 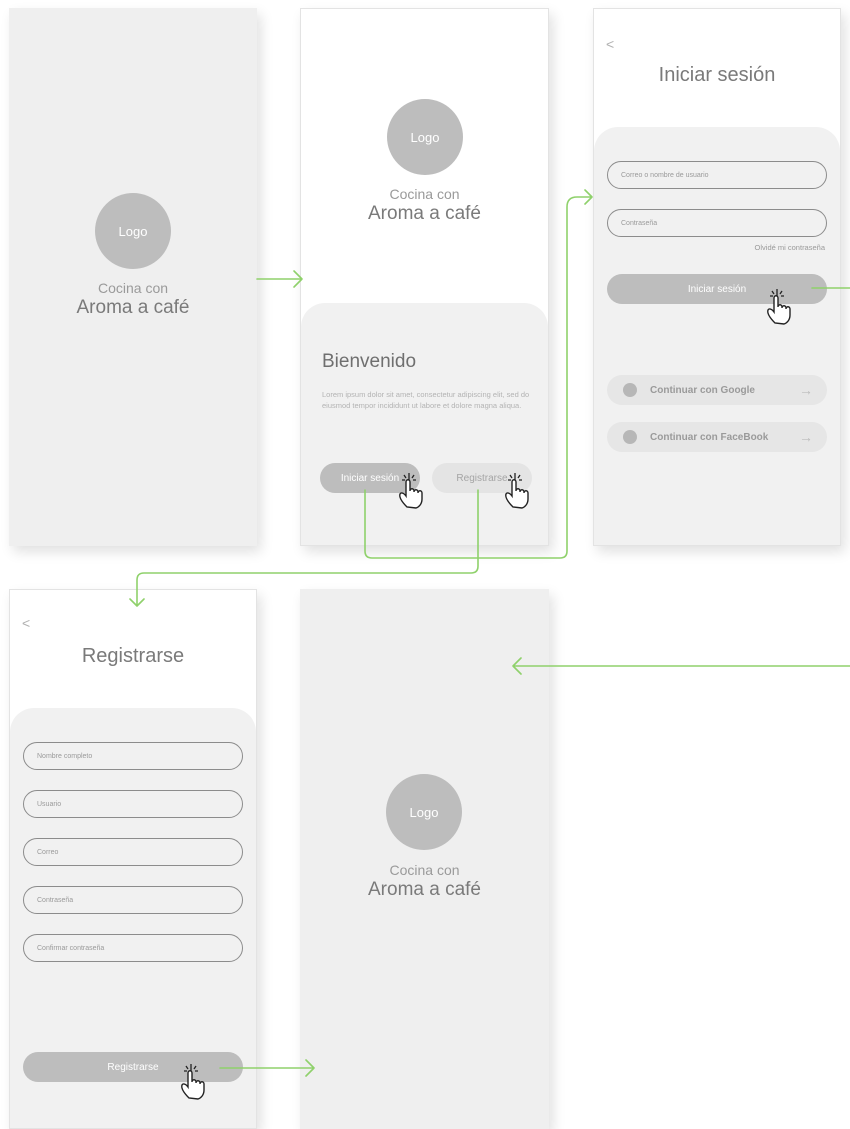 What do you see at coordinates (702, 390) in the screenshot?
I see `google-label: Continuar con Google` at bounding box center [702, 390].